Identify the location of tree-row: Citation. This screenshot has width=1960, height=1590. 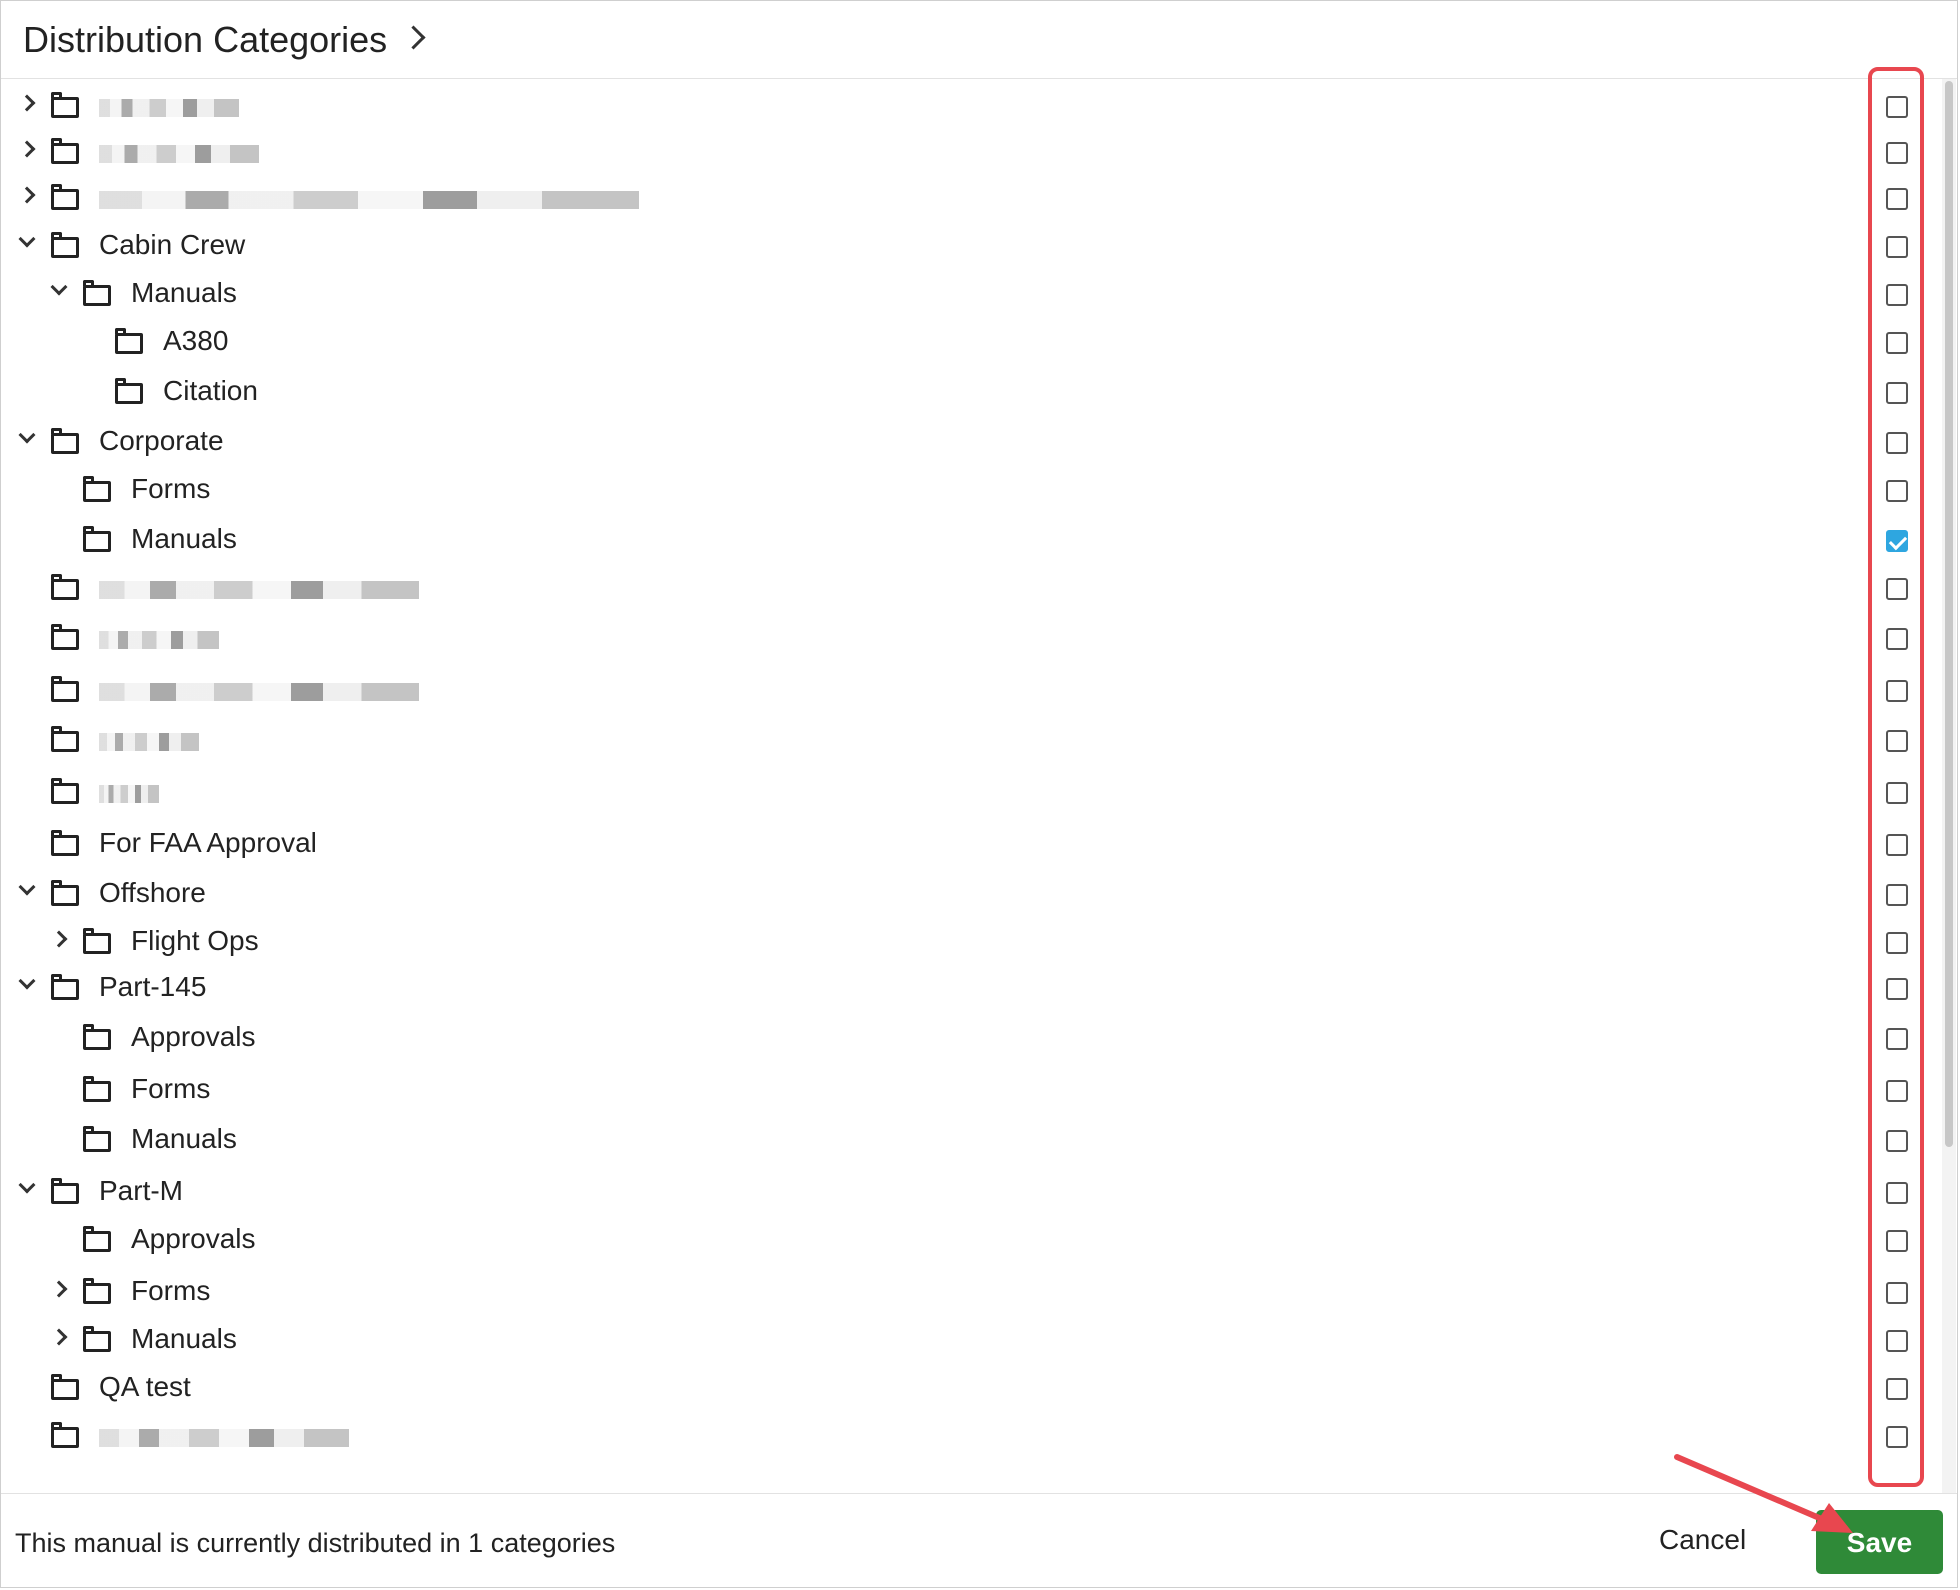
(954, 393).